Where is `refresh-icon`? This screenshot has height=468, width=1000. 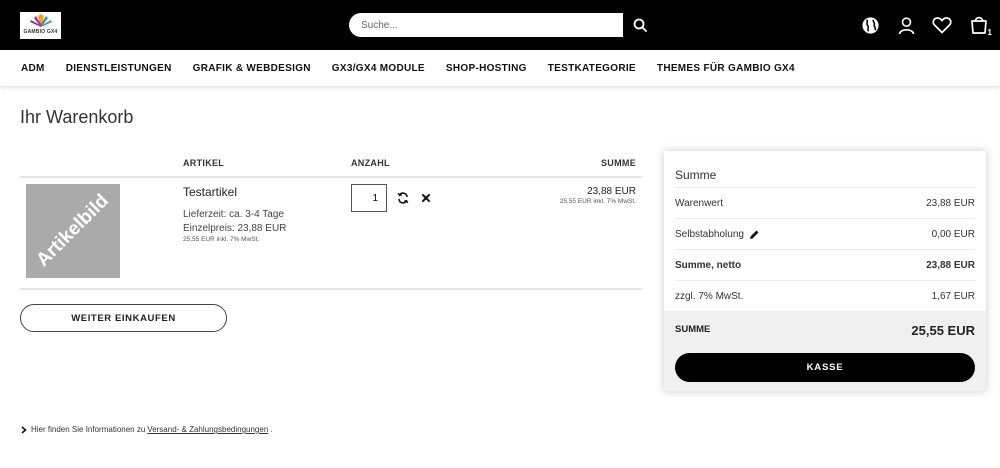 refresh-icon is located at coordinates (403, 198).